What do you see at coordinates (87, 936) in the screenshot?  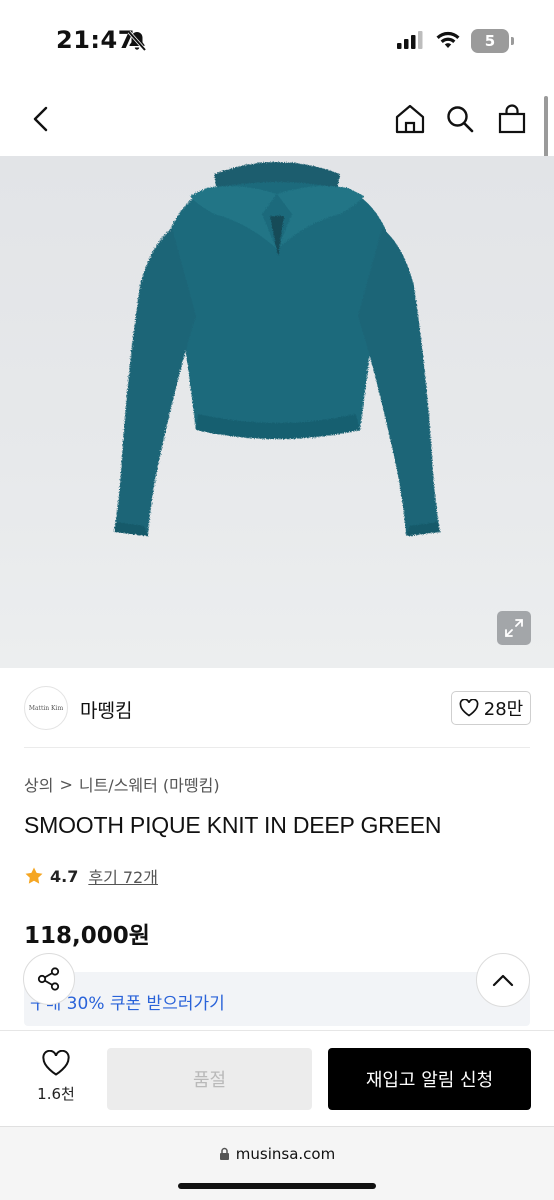 I see `product-price: 118,000원` at bounding box center [87, 936].